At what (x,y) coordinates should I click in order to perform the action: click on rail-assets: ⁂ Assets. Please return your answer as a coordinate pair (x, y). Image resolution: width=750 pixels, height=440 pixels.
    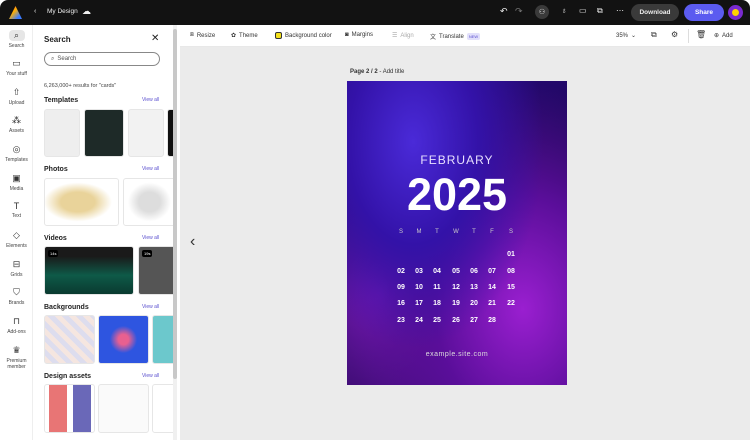
    Looking at the image, I should click on (16, 124).